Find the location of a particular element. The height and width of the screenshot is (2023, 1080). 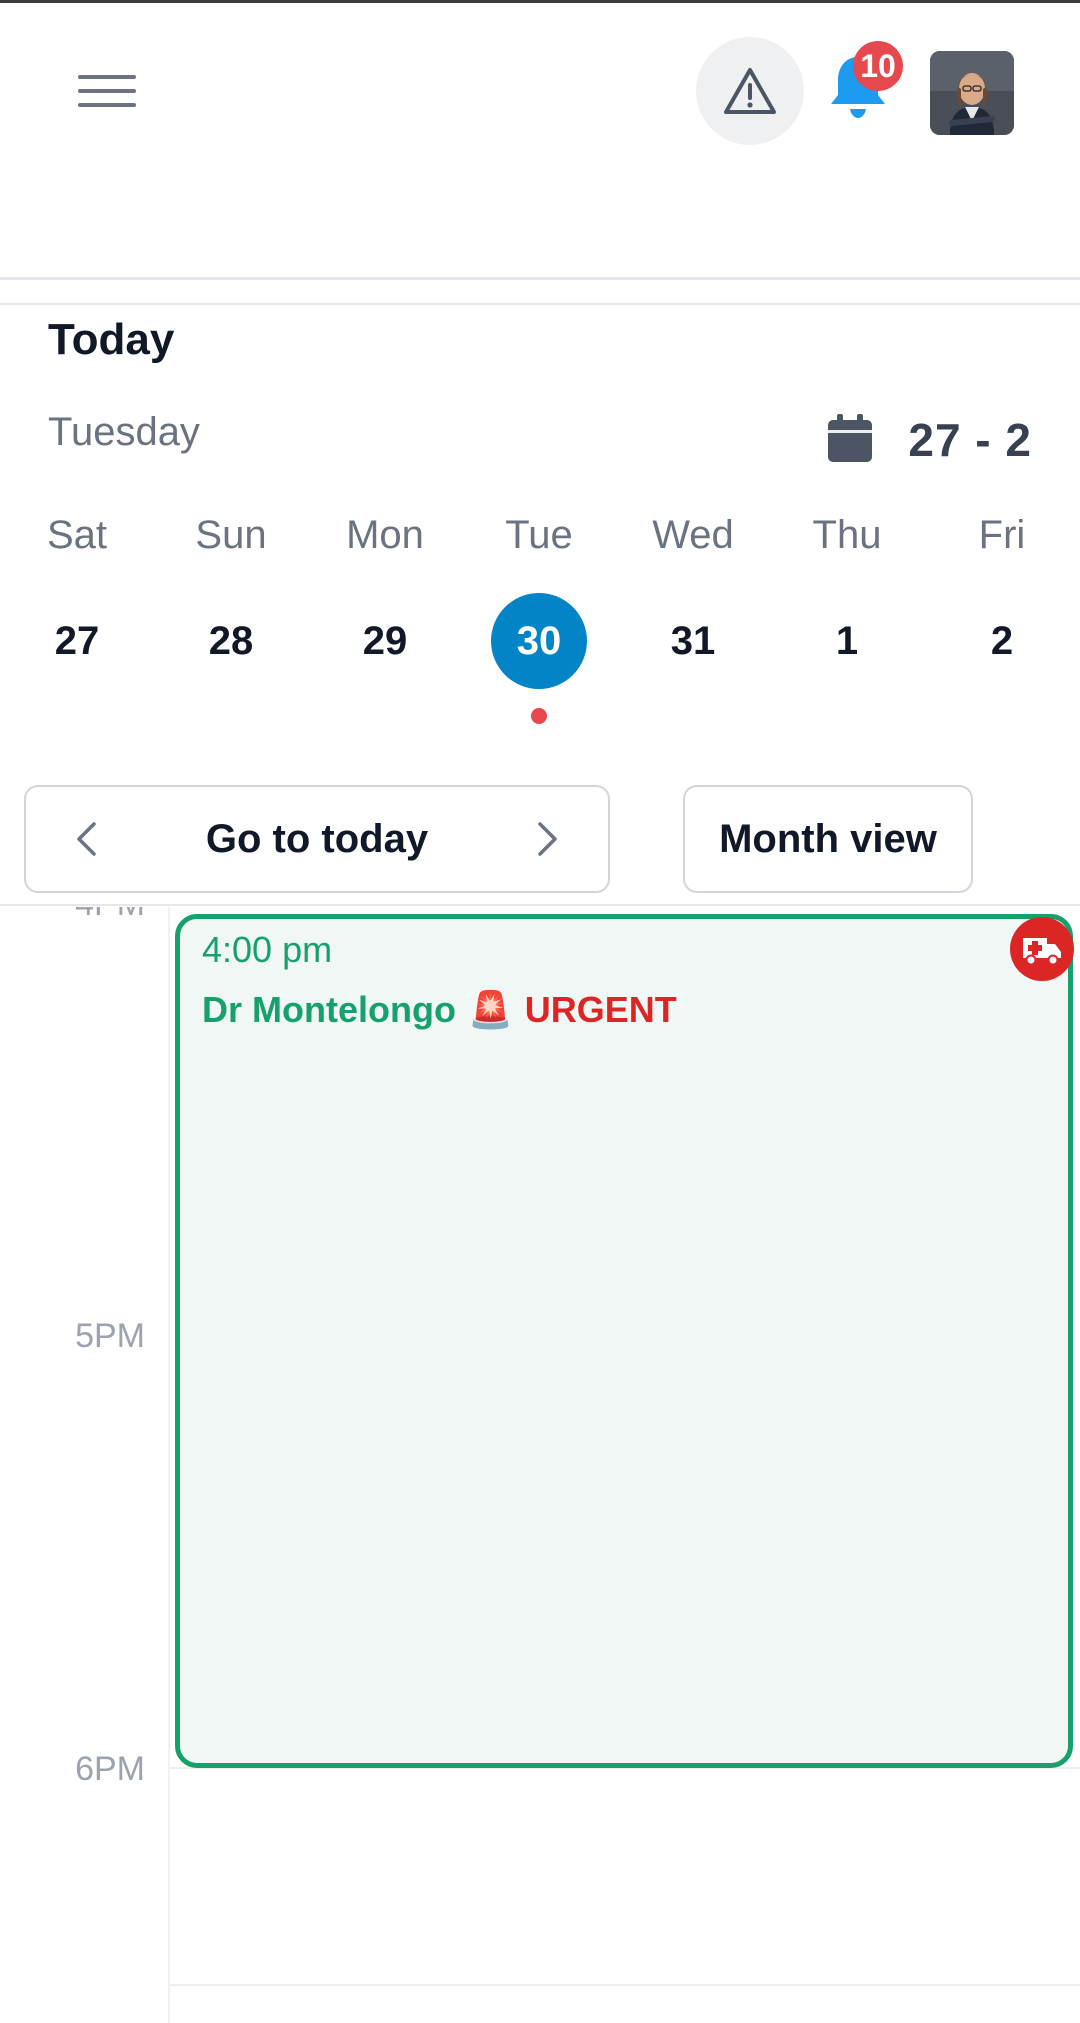

calendar-nav: Go to today Month view is located at coordinates (540, 839).